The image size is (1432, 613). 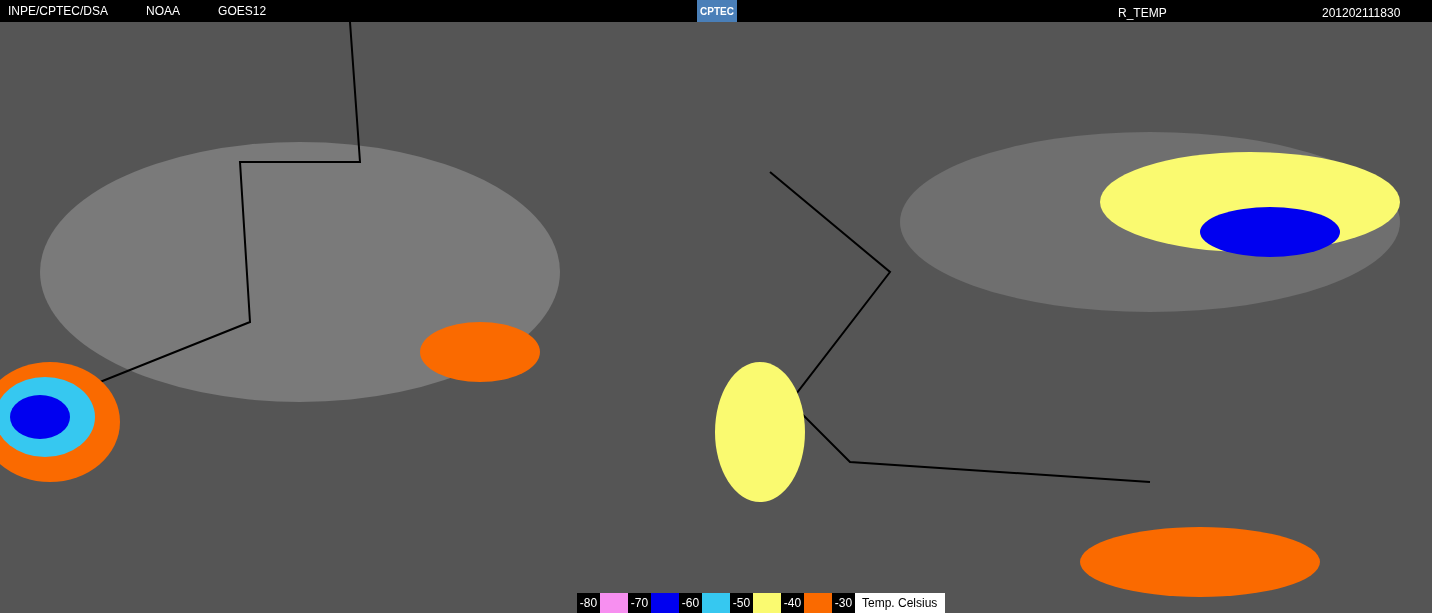 I want to click on legend-label: -40, so click(x=792, y=603).